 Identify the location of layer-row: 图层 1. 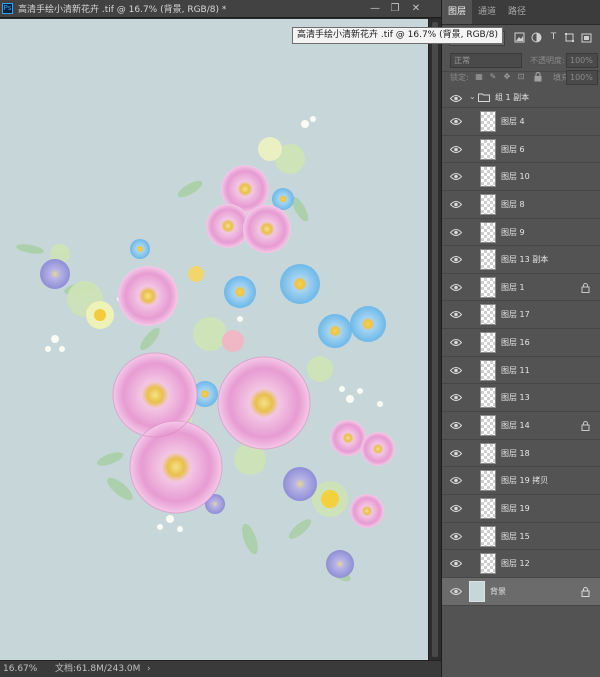
(521, 288).